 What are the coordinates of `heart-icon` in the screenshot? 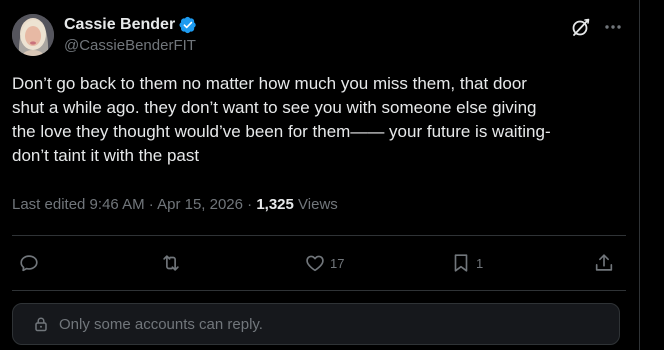 It's located at (315, 263).